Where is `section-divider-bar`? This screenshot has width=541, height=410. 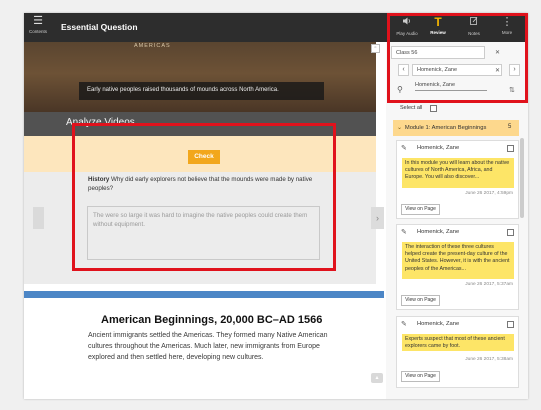 section-divider-bar is located at coordinates (204, 294).